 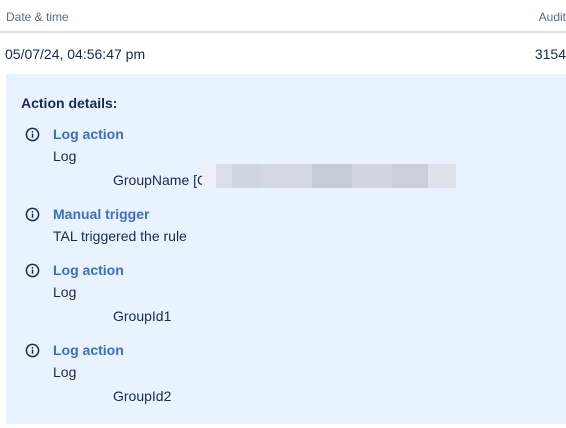 I want to click on table-header-row: Date & time Audit, so click(x=283, y=16).